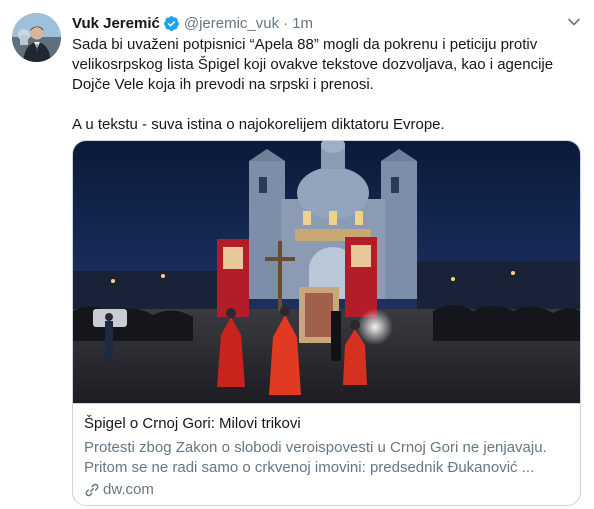  Describe the element at coordinates (128, 490) in the screenshot. I see `card-domain-text: dw.com` at that location.